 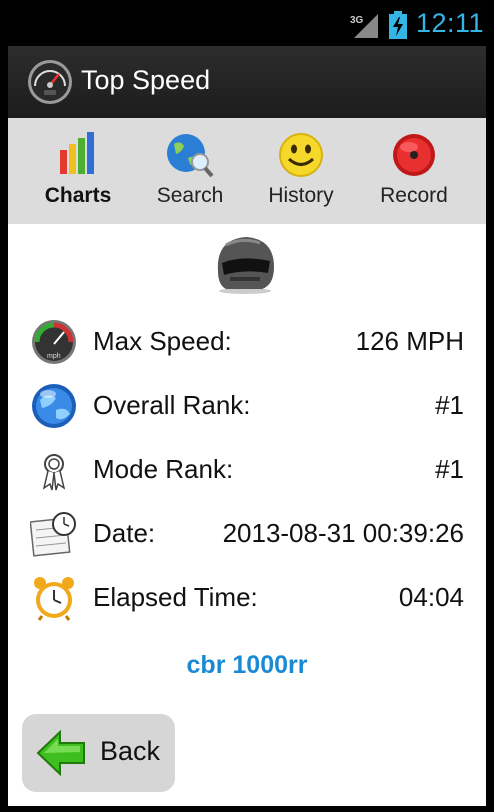 I want to click on status-clock: 12:11, so click(x=450, y=23).